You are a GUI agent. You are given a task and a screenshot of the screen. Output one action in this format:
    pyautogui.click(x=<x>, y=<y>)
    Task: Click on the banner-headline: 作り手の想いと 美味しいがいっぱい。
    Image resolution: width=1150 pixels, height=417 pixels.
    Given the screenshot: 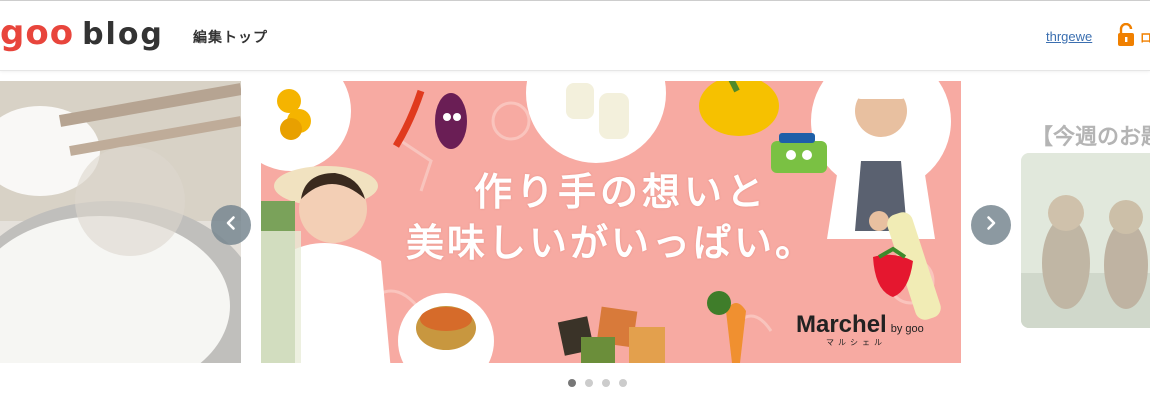 What is the action you would take?
    pyautogui.click(x=621, y=220)
    